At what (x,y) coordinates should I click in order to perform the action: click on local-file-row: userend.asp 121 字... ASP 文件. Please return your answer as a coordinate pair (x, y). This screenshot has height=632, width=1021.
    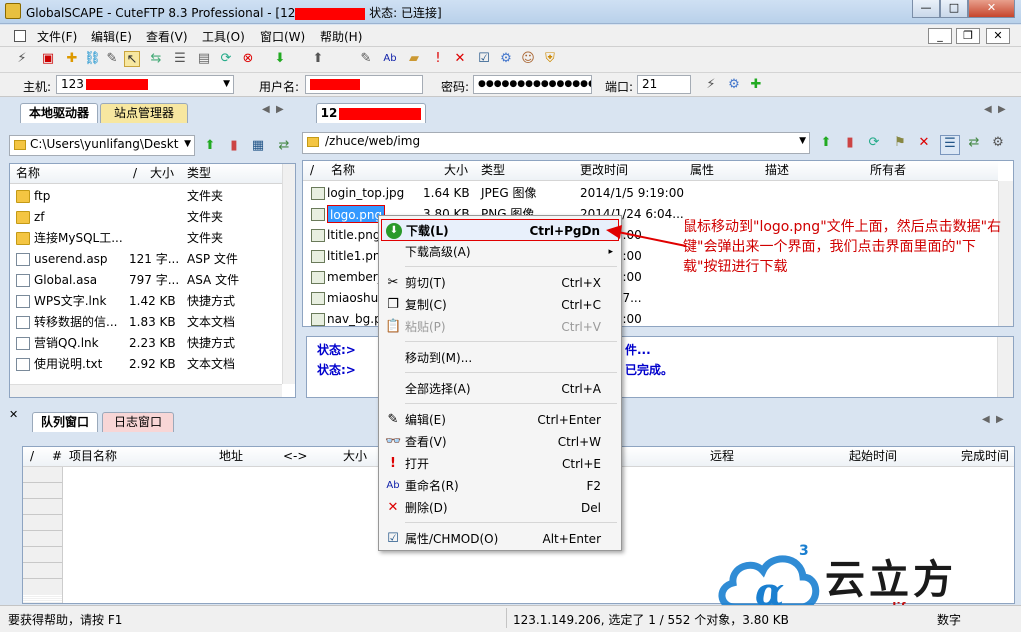
    Looking at the image, I should click on (146, 259).